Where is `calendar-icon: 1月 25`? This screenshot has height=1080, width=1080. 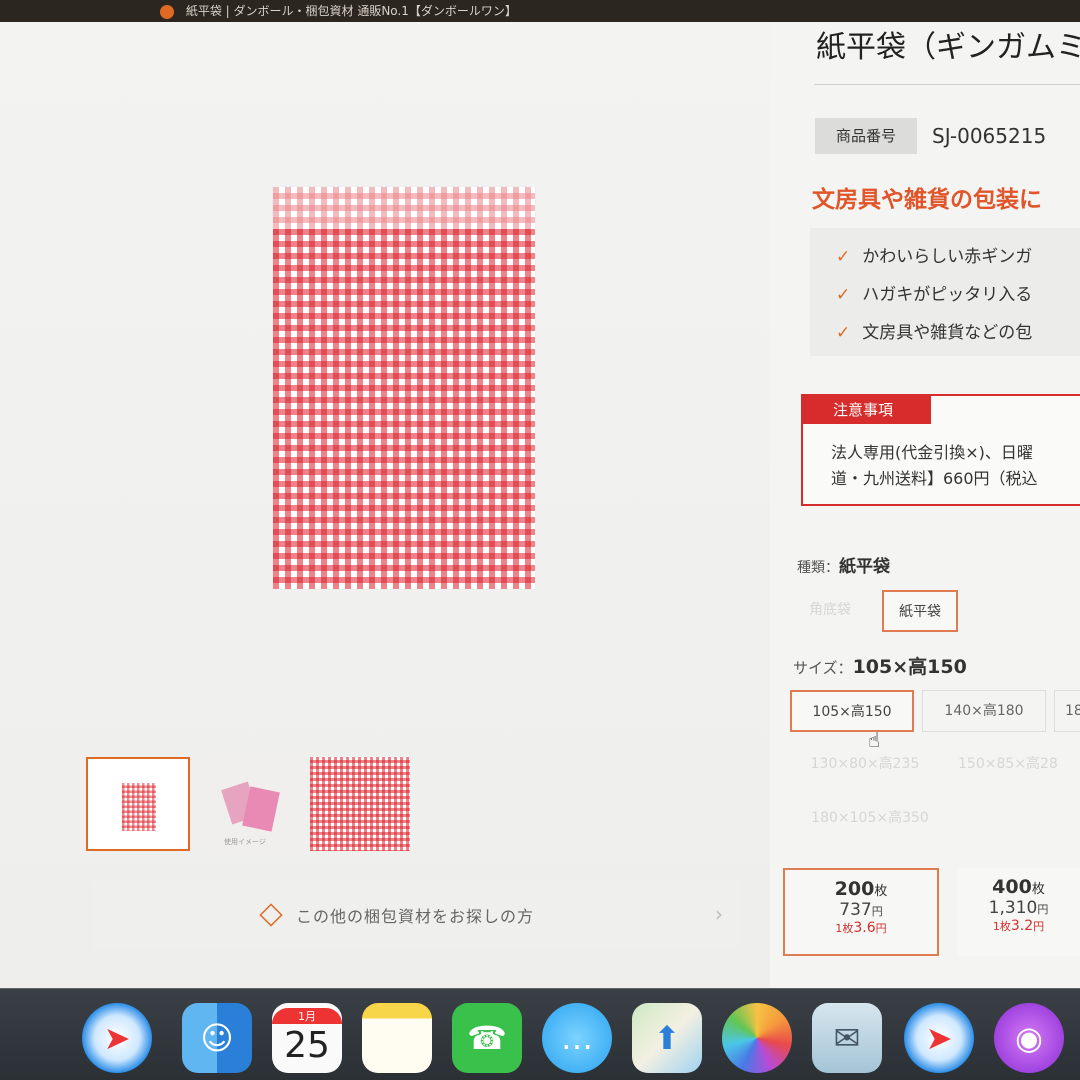
calendar-icon: 1月 25 is located at coordinates (307, 1038).